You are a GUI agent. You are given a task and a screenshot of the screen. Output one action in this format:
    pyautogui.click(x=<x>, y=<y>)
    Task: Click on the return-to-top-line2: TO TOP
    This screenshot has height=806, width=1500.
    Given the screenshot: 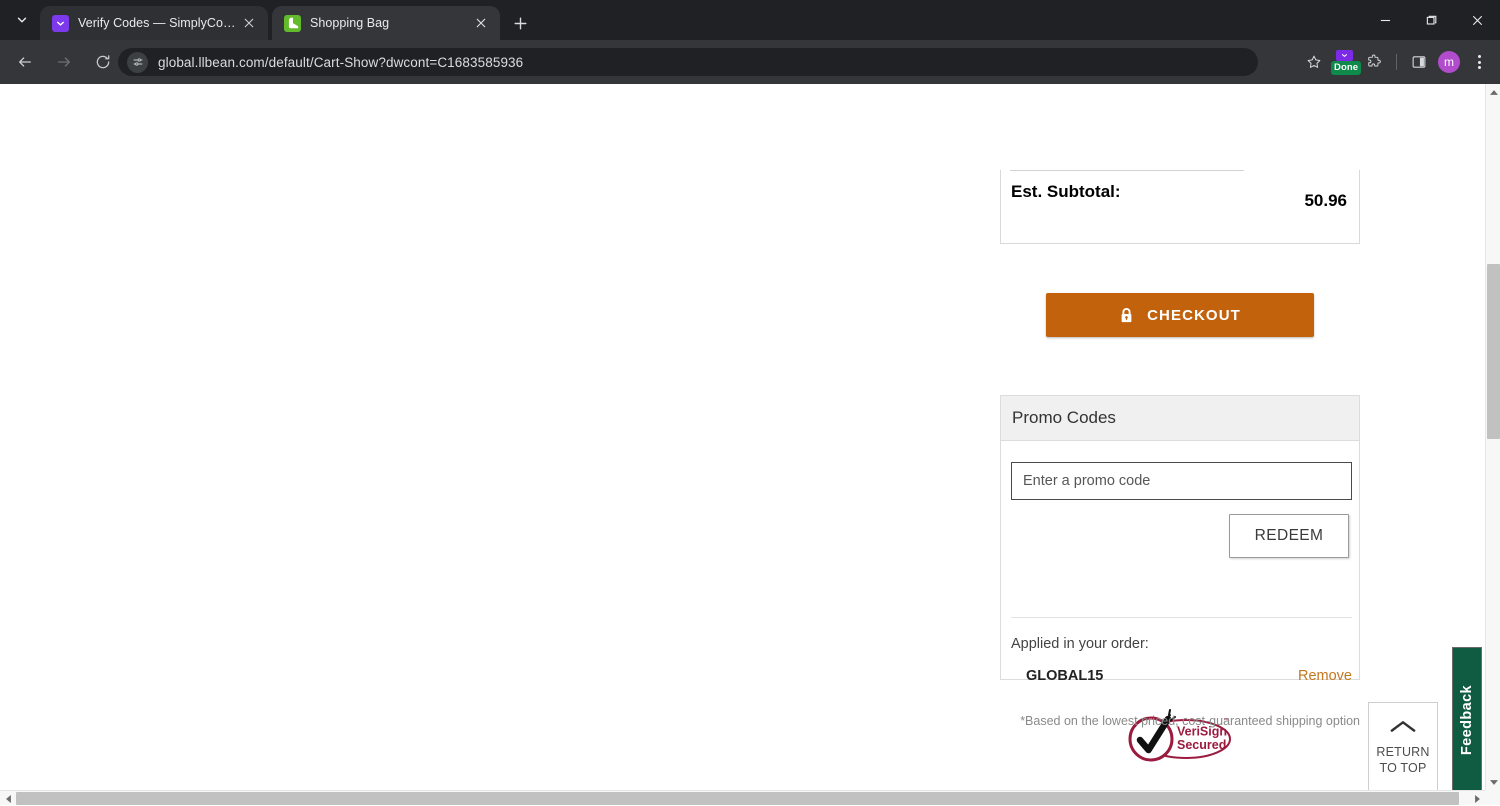 What is the action you would take?
    pyautogui.click(x=1402, y=768)
    